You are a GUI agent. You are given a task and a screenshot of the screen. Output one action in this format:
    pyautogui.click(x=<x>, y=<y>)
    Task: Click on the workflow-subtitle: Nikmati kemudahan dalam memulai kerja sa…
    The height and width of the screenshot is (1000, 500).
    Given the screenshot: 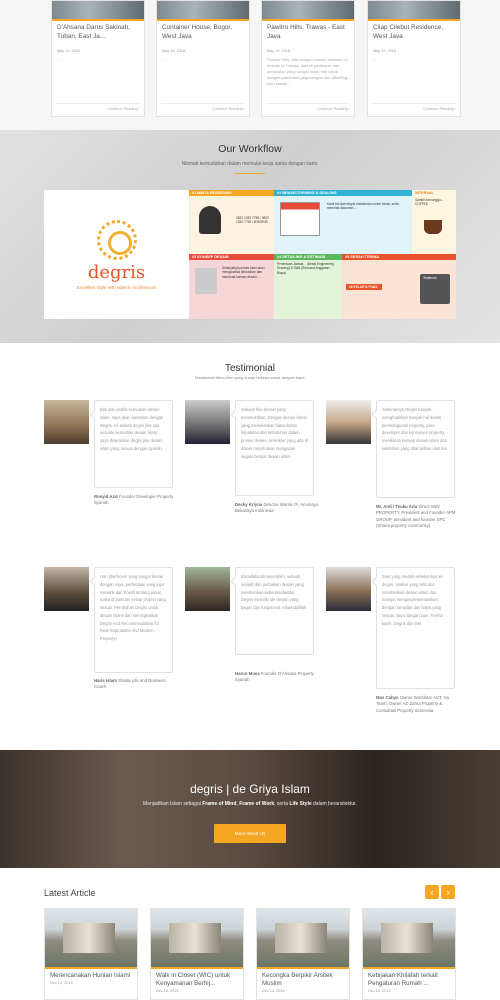 What is the action you would take?
    pyautogui.click(x=250, y=164)
    